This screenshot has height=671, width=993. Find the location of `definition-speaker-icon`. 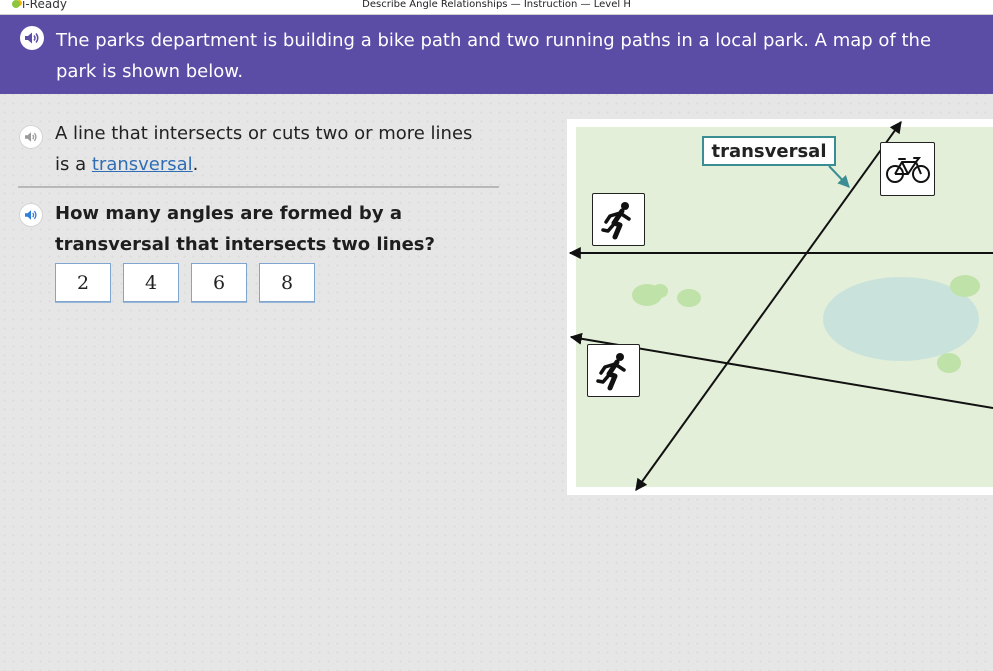

definition-speaker-icon is located at coordinates (31, 137).